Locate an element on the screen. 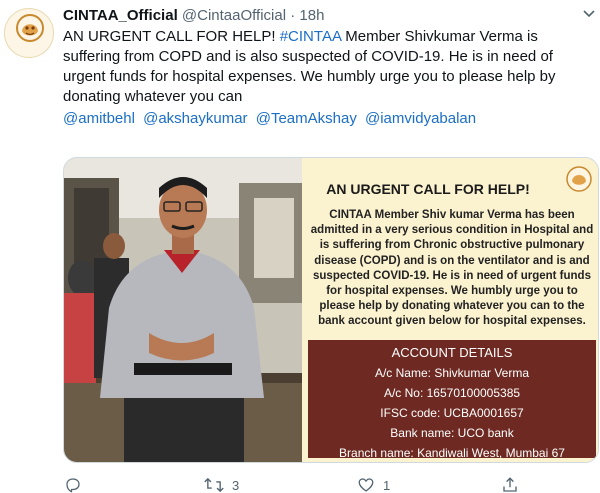  retweet-button: 3 is located at coordinates (221, 484).